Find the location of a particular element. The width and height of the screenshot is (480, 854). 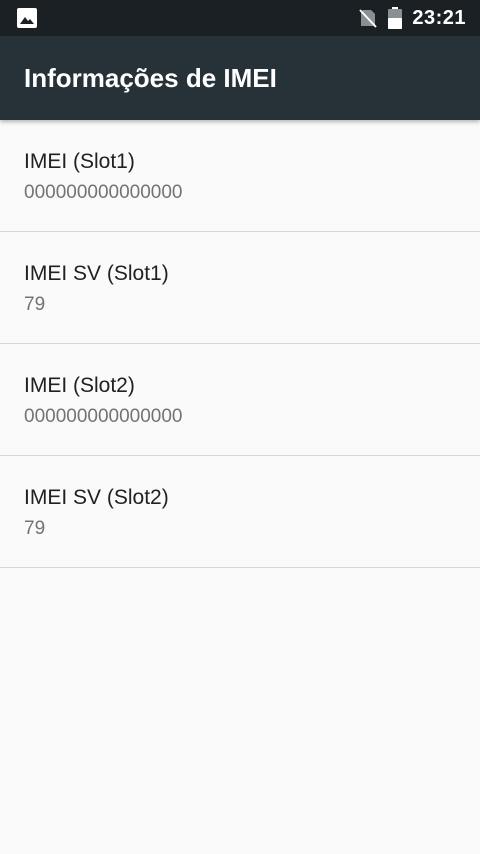

app-bar: Informações de IMEI is located at coordinates (240, 78).